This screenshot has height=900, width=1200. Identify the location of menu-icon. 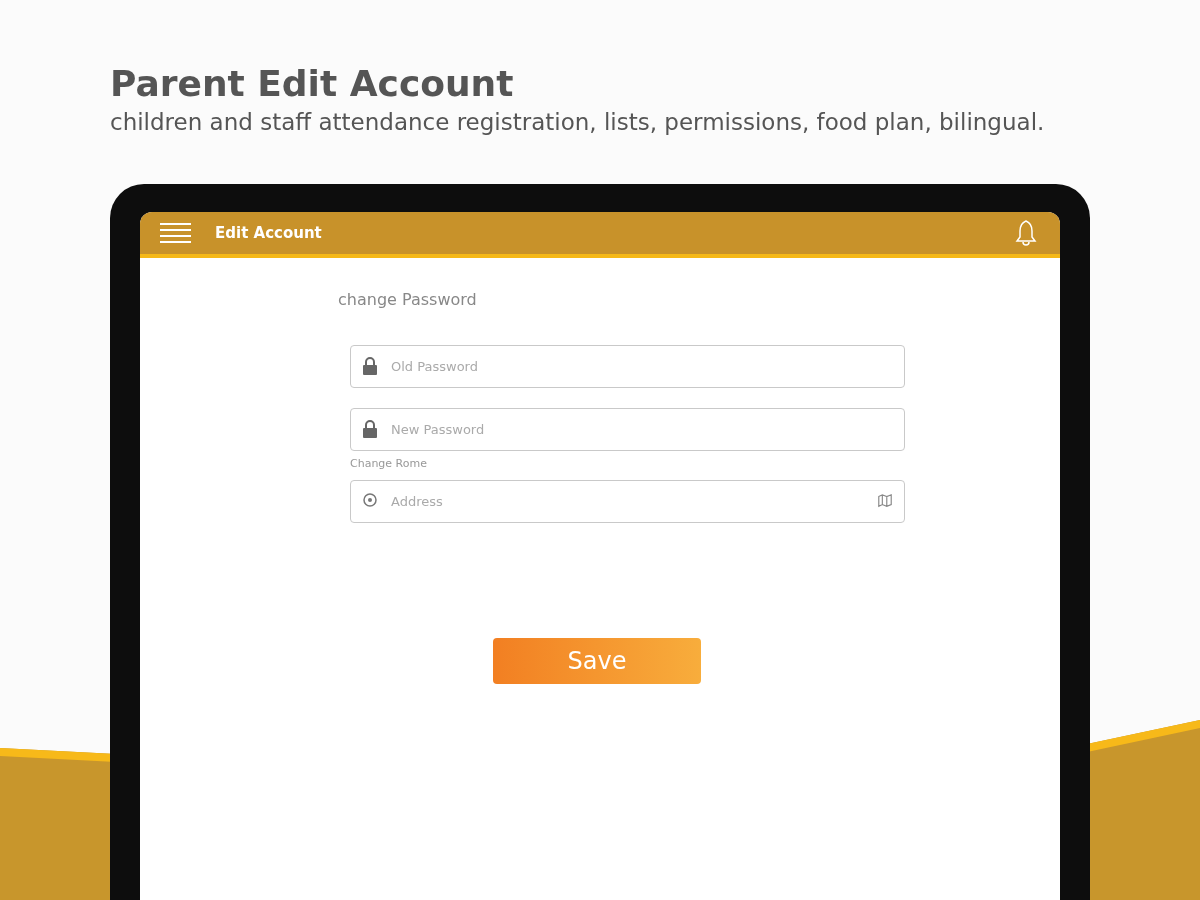
(175, 233).